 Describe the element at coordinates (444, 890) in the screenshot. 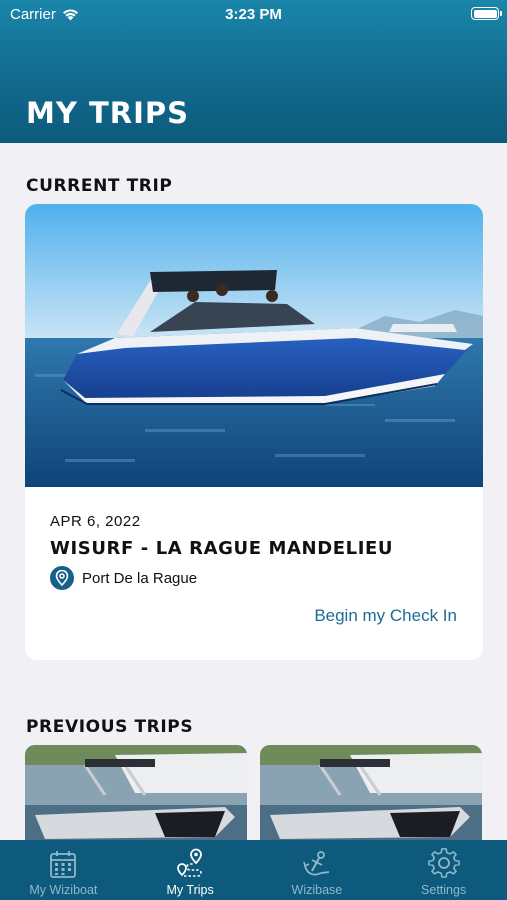

I see `tab-label: Settings` at that location.